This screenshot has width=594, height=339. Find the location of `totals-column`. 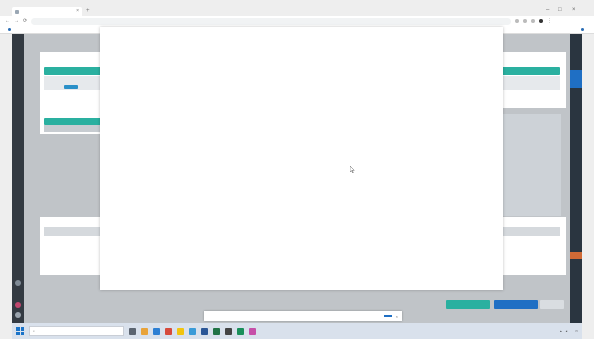

totals-column is located at coordinates (532, 165).